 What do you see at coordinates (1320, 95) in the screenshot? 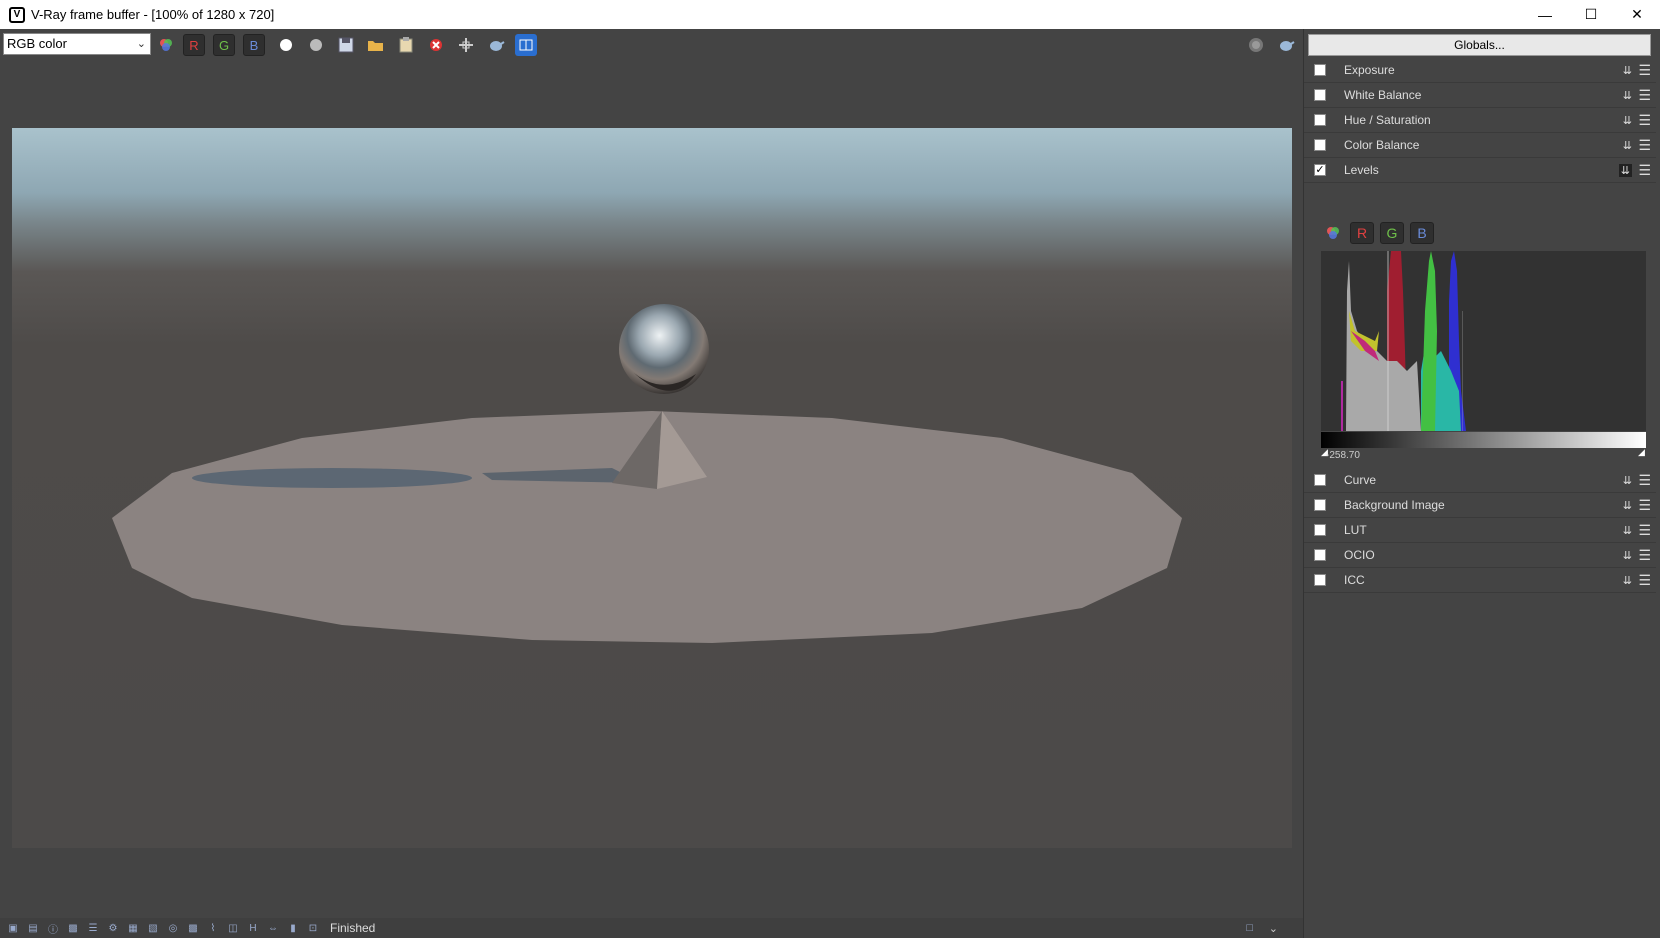
I see `white-balance-checkbox` at bounding box center [1320, 95].